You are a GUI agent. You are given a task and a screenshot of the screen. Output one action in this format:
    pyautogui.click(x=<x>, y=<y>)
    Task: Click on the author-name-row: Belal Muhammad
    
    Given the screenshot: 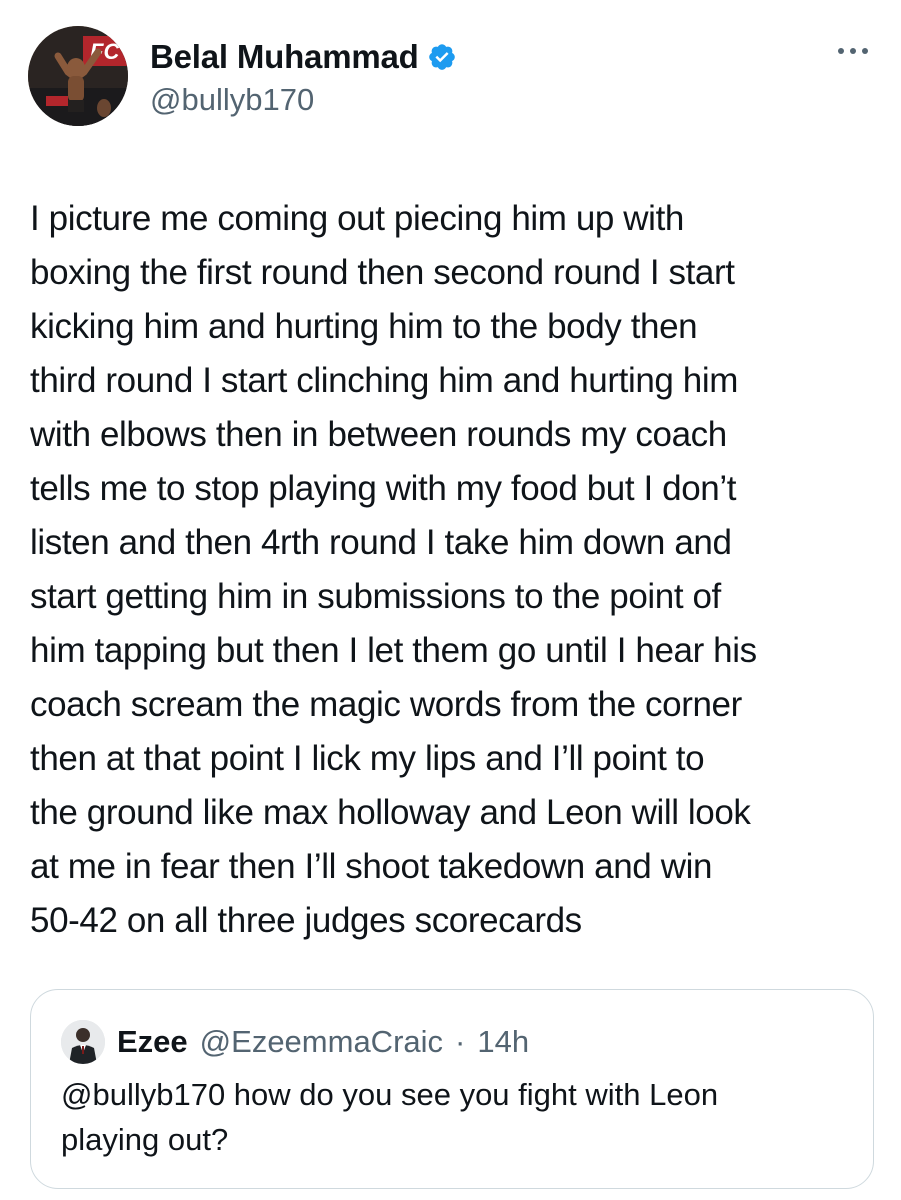 What is the action you would take?
    pyautogui.click(x=303, y=57)
    